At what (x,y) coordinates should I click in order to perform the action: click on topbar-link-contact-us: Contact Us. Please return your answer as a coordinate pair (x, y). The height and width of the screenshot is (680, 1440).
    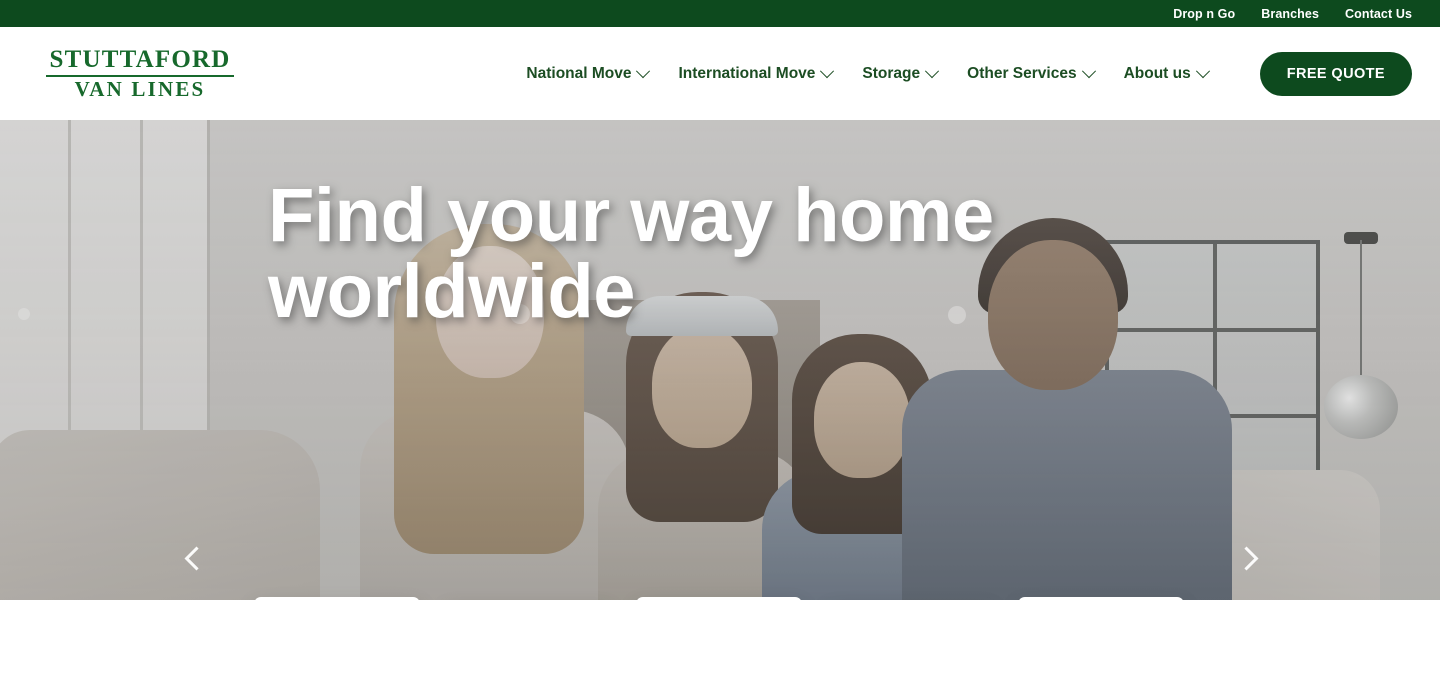
    Looking at the image, I should click on (1378, 14).